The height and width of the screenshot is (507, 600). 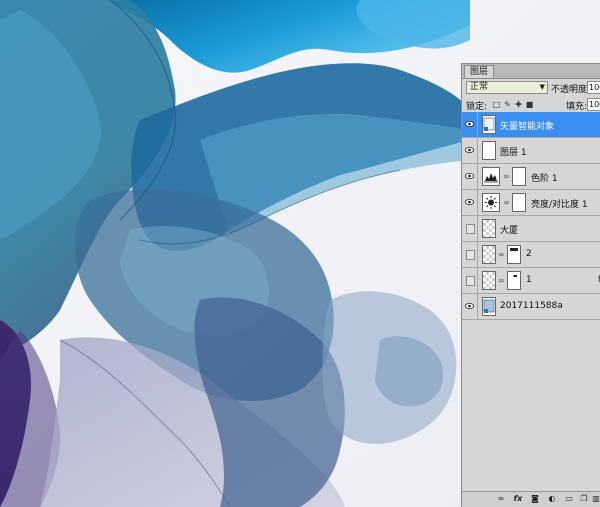 What do you see at coordinates (489, 150) in the screenshot?
I see `layer-thumbnail` at bounding box center [489, 150].